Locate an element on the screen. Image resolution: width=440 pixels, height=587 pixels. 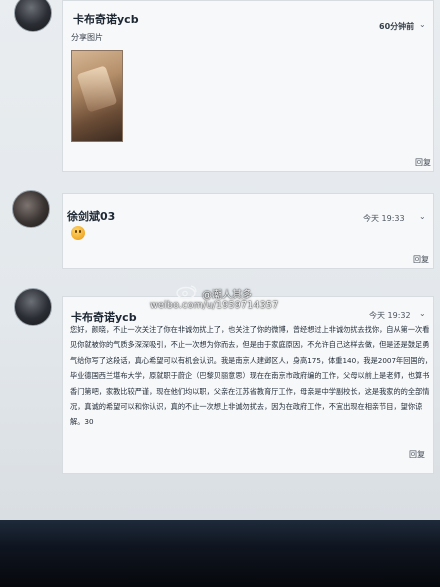
share-label: 分享图片 is located at coordinates (87, 37).